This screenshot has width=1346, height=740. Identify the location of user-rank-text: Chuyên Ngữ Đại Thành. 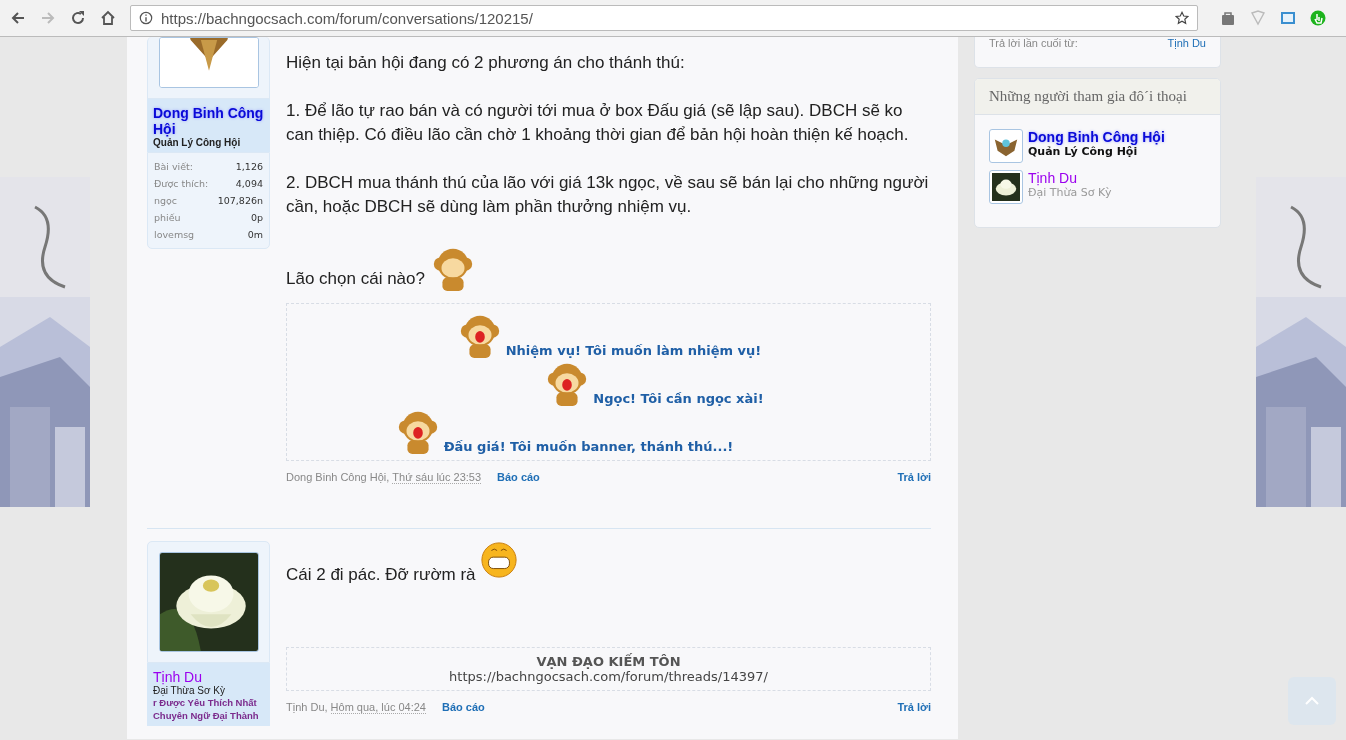
(206, 715).